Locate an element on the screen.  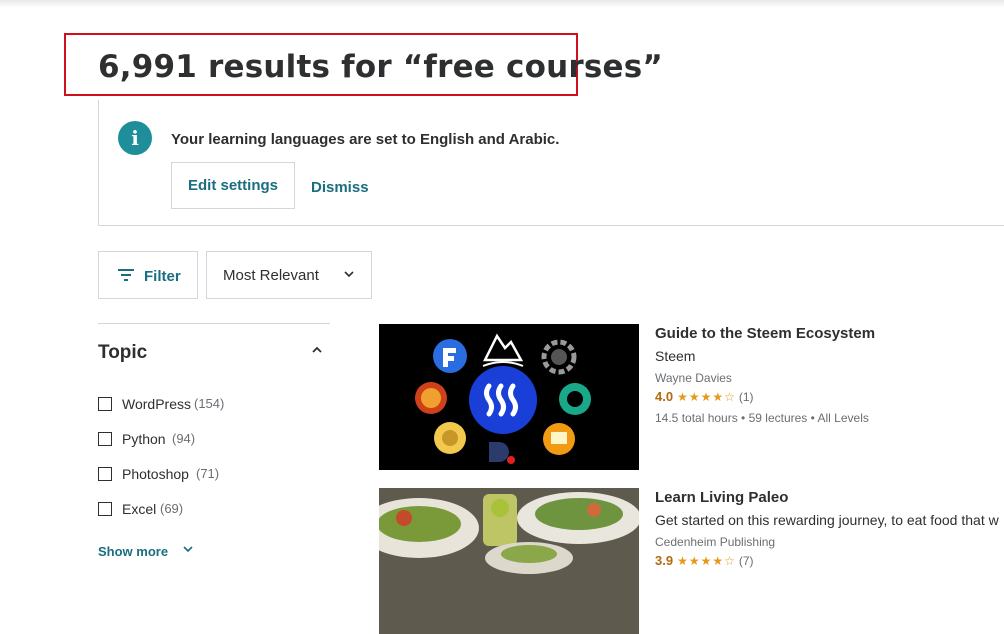
course-title: Guide to the Steem Ecosystem is located at coordinates (765, 333).